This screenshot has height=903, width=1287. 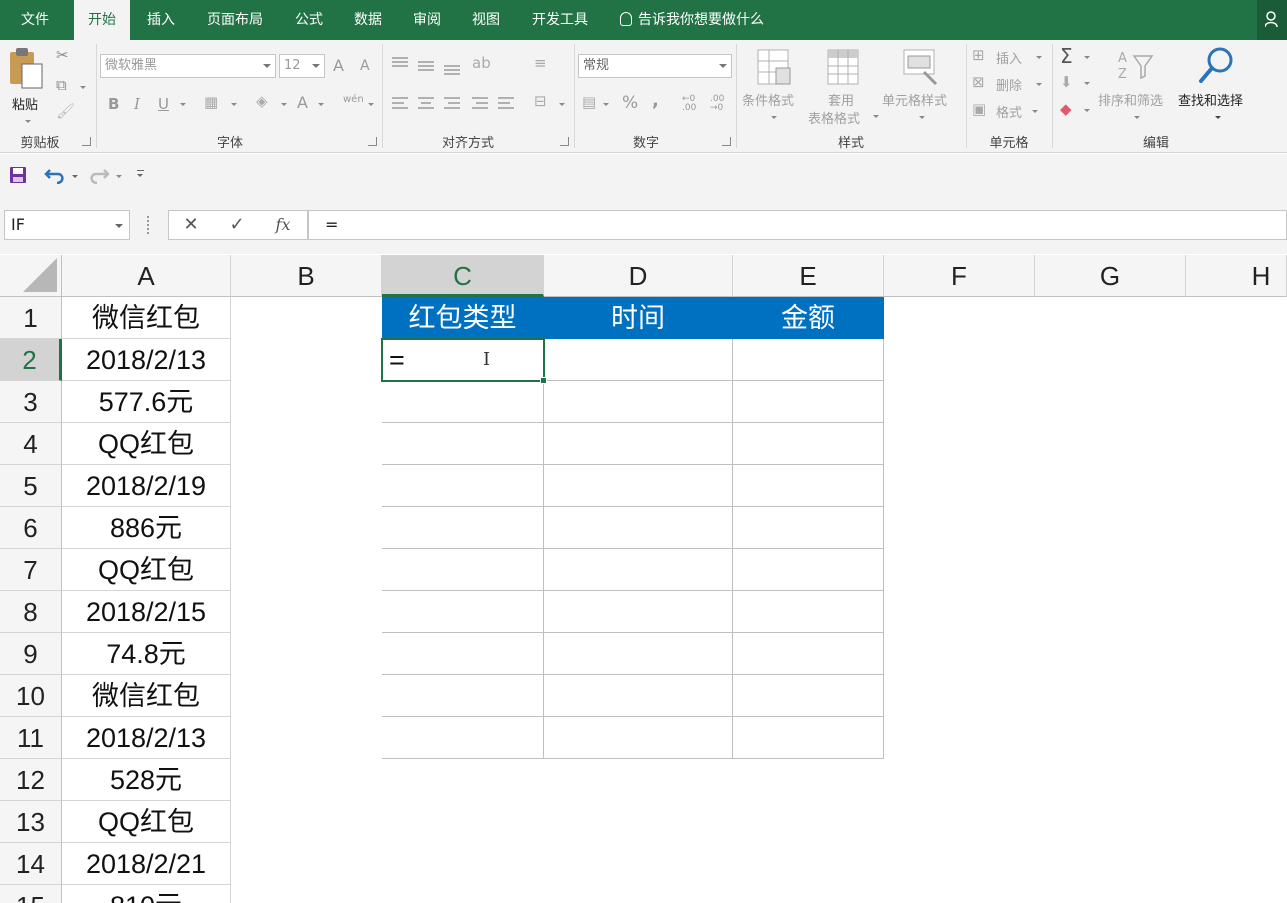 What do you see at coordinates (148, 225) in the screenshot?
I see `formula-bar-grip` at bounding box center [148, 225].